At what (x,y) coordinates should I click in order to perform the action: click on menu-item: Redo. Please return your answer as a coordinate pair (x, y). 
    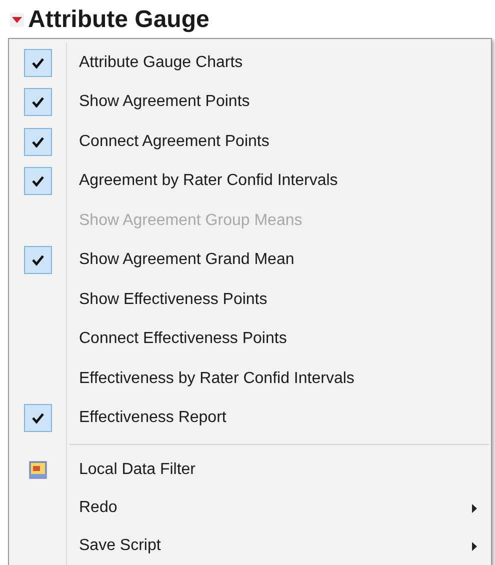
    Looking at the image, I should click on (250, 508).